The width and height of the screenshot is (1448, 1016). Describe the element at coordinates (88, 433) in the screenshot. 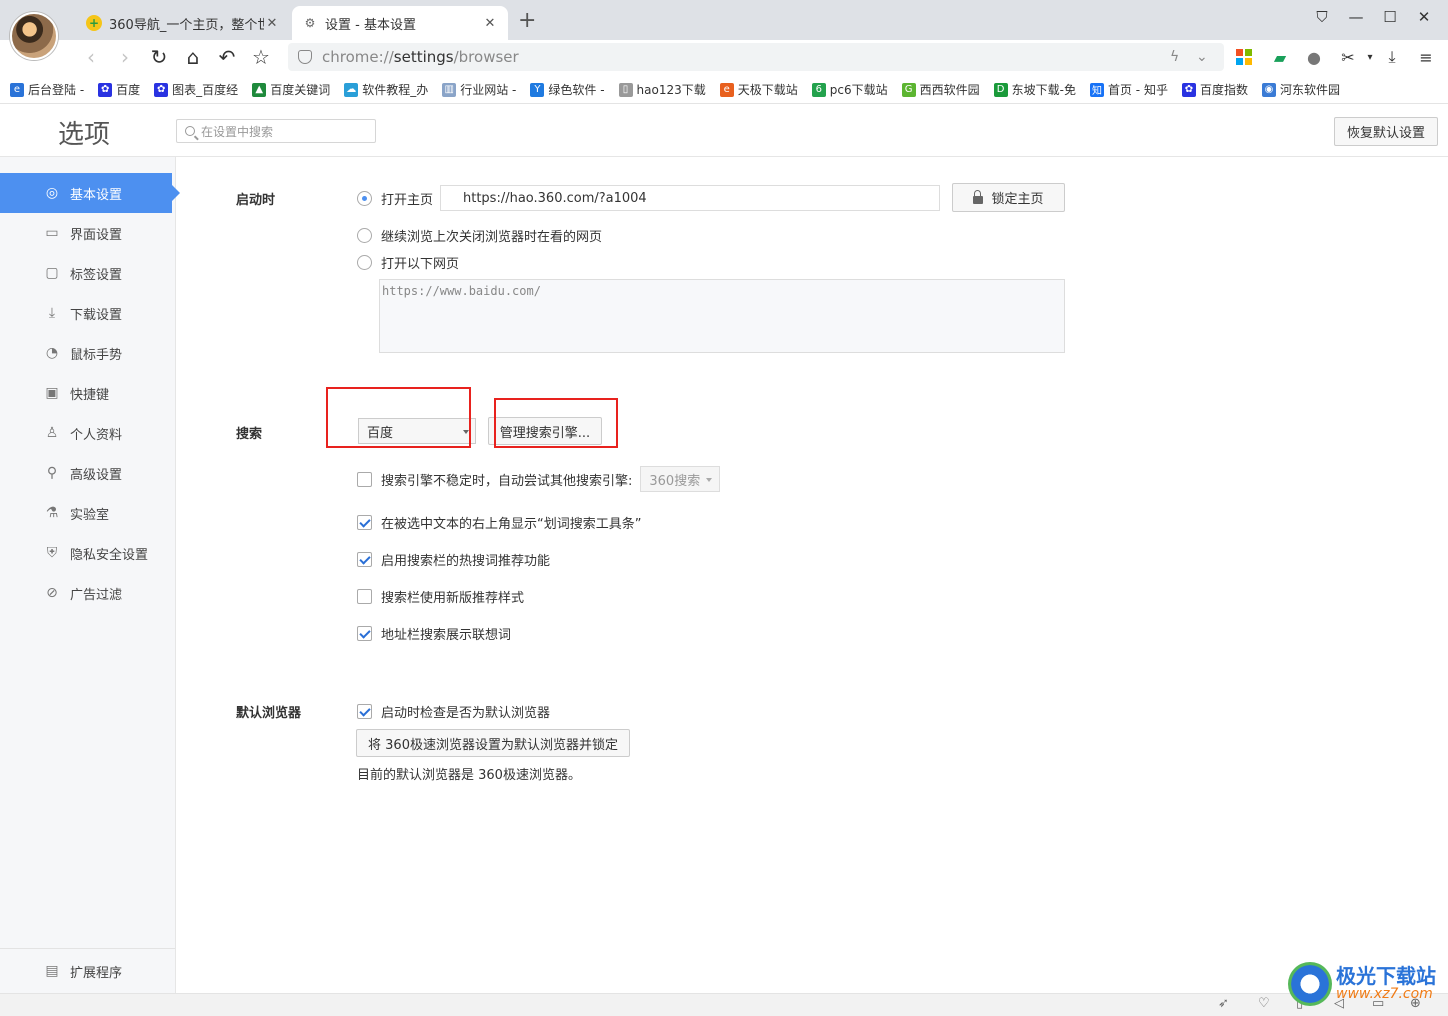

I see `sidebar-item-person: ♙ 个人资料` at that location.